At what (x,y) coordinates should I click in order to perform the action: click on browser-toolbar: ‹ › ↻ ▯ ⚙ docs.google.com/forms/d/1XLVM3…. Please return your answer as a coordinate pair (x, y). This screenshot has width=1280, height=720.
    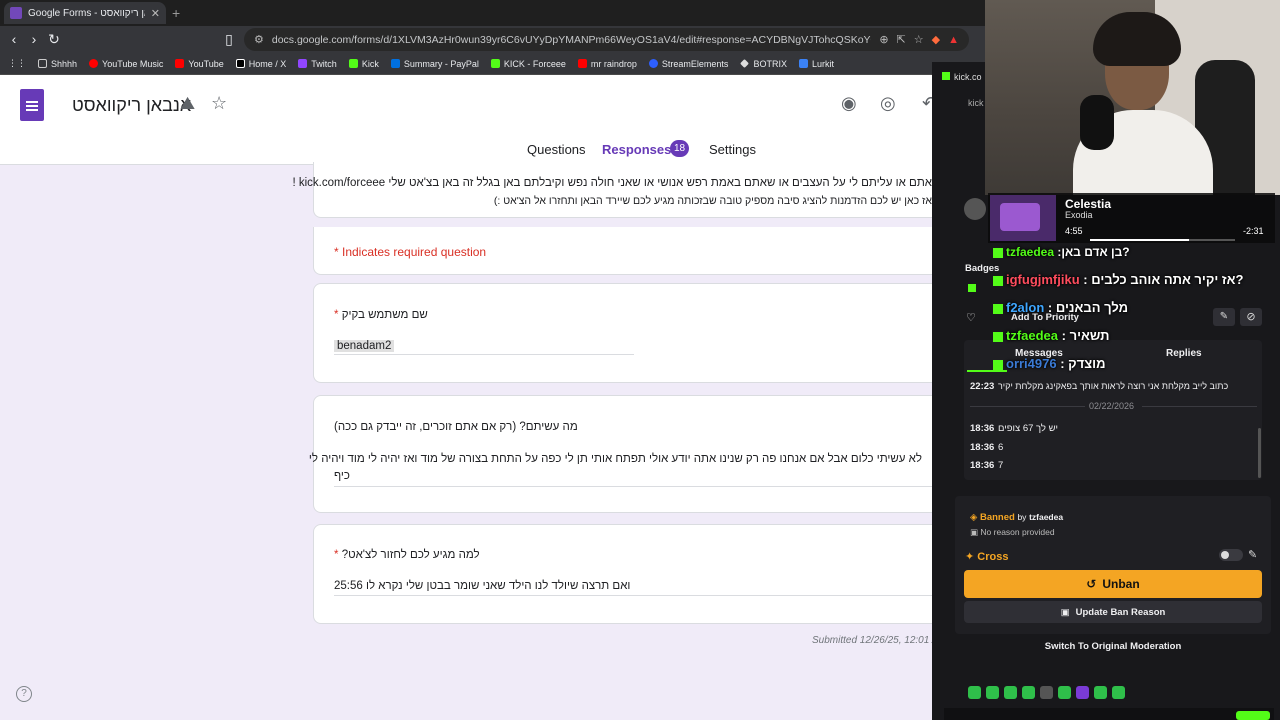
    Looking at the image, I should click on (492, 39).